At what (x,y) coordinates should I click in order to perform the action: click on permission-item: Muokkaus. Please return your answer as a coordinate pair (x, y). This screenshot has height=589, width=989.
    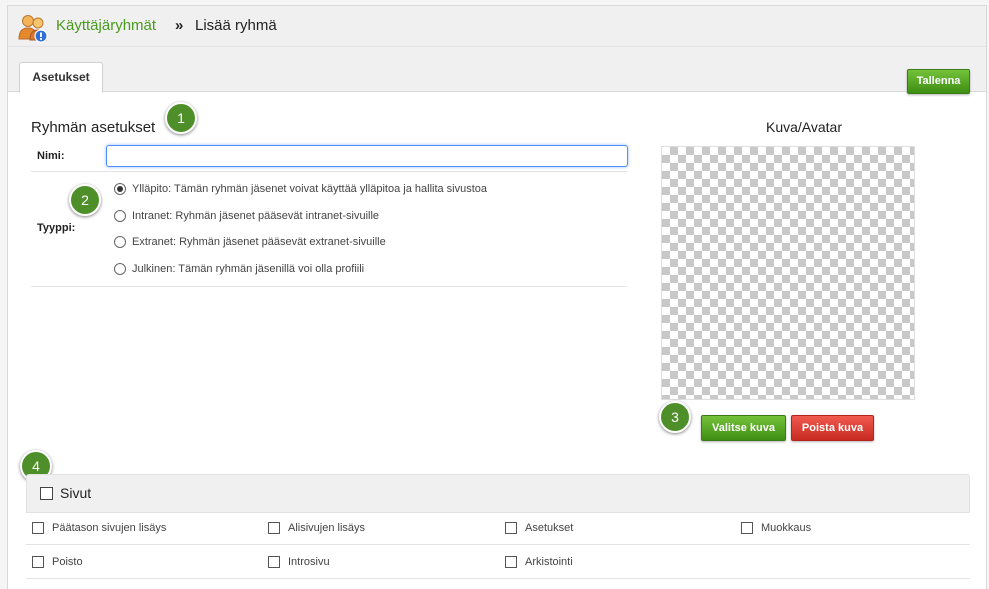
    Looking at the image, I should click on (776, 528).